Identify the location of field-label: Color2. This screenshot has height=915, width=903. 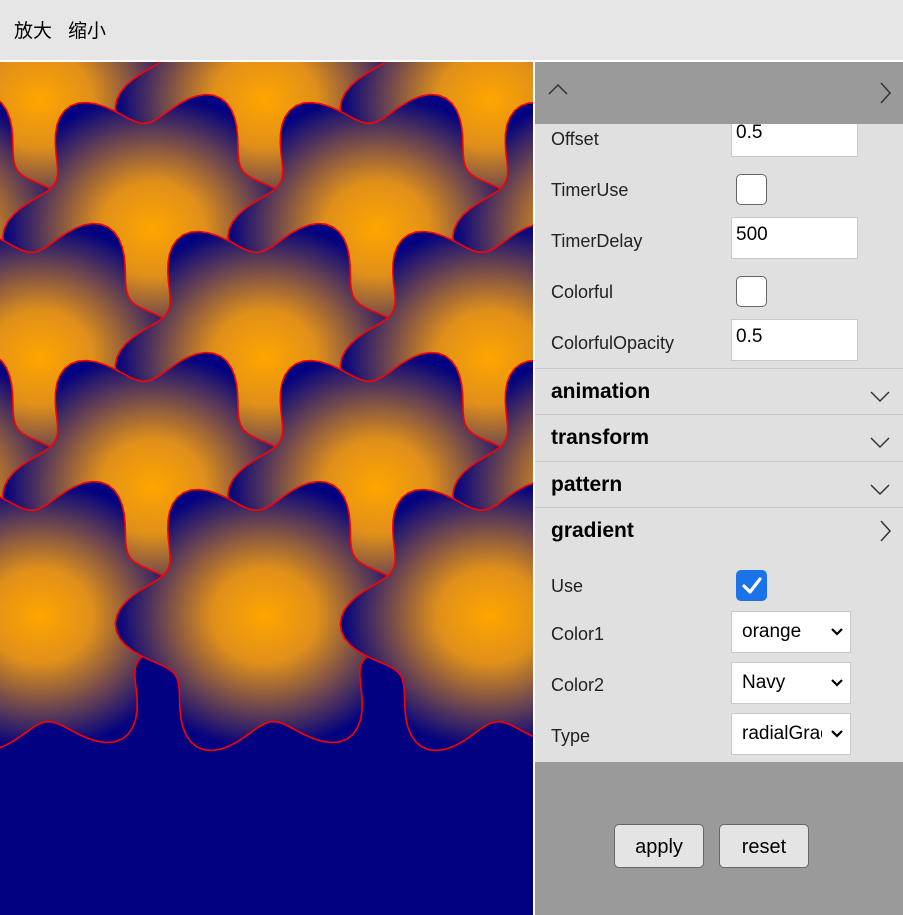
(578, 685).